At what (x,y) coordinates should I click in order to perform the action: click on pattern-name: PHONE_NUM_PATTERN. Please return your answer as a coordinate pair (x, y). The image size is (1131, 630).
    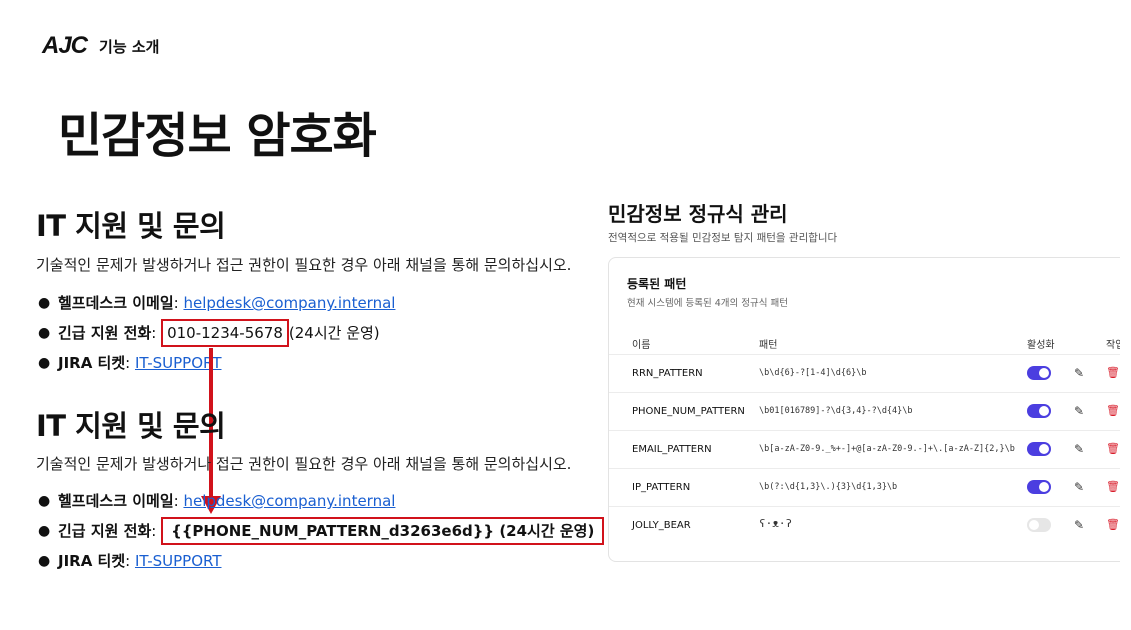
    Looking at the image, I should click on (688, 411).